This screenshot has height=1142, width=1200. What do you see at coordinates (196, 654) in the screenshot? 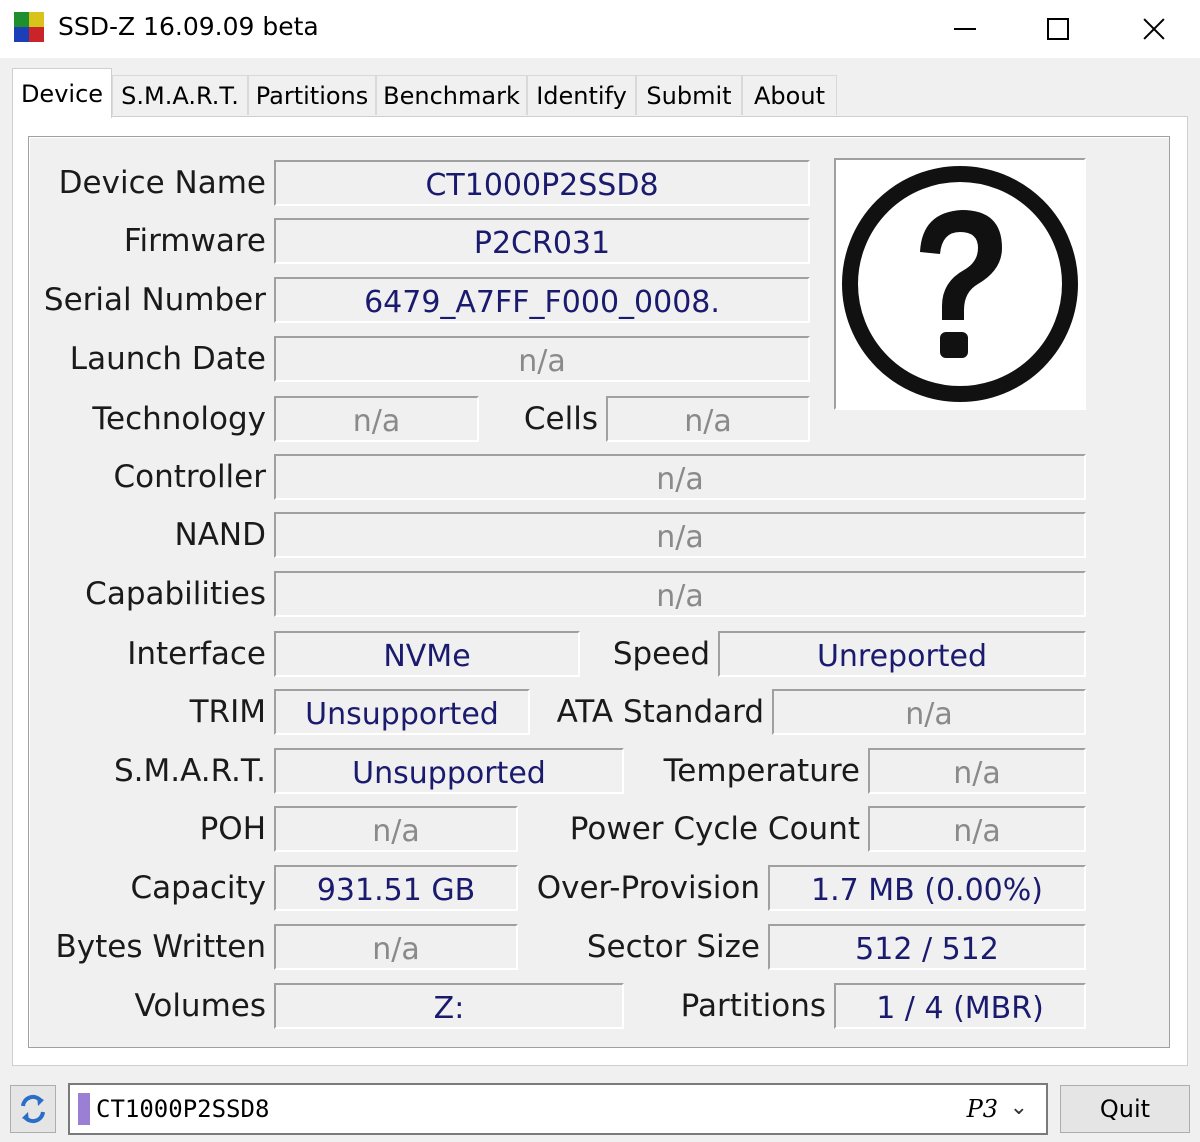
I see `interface-label: Interface` at bounding box center [196, 654].